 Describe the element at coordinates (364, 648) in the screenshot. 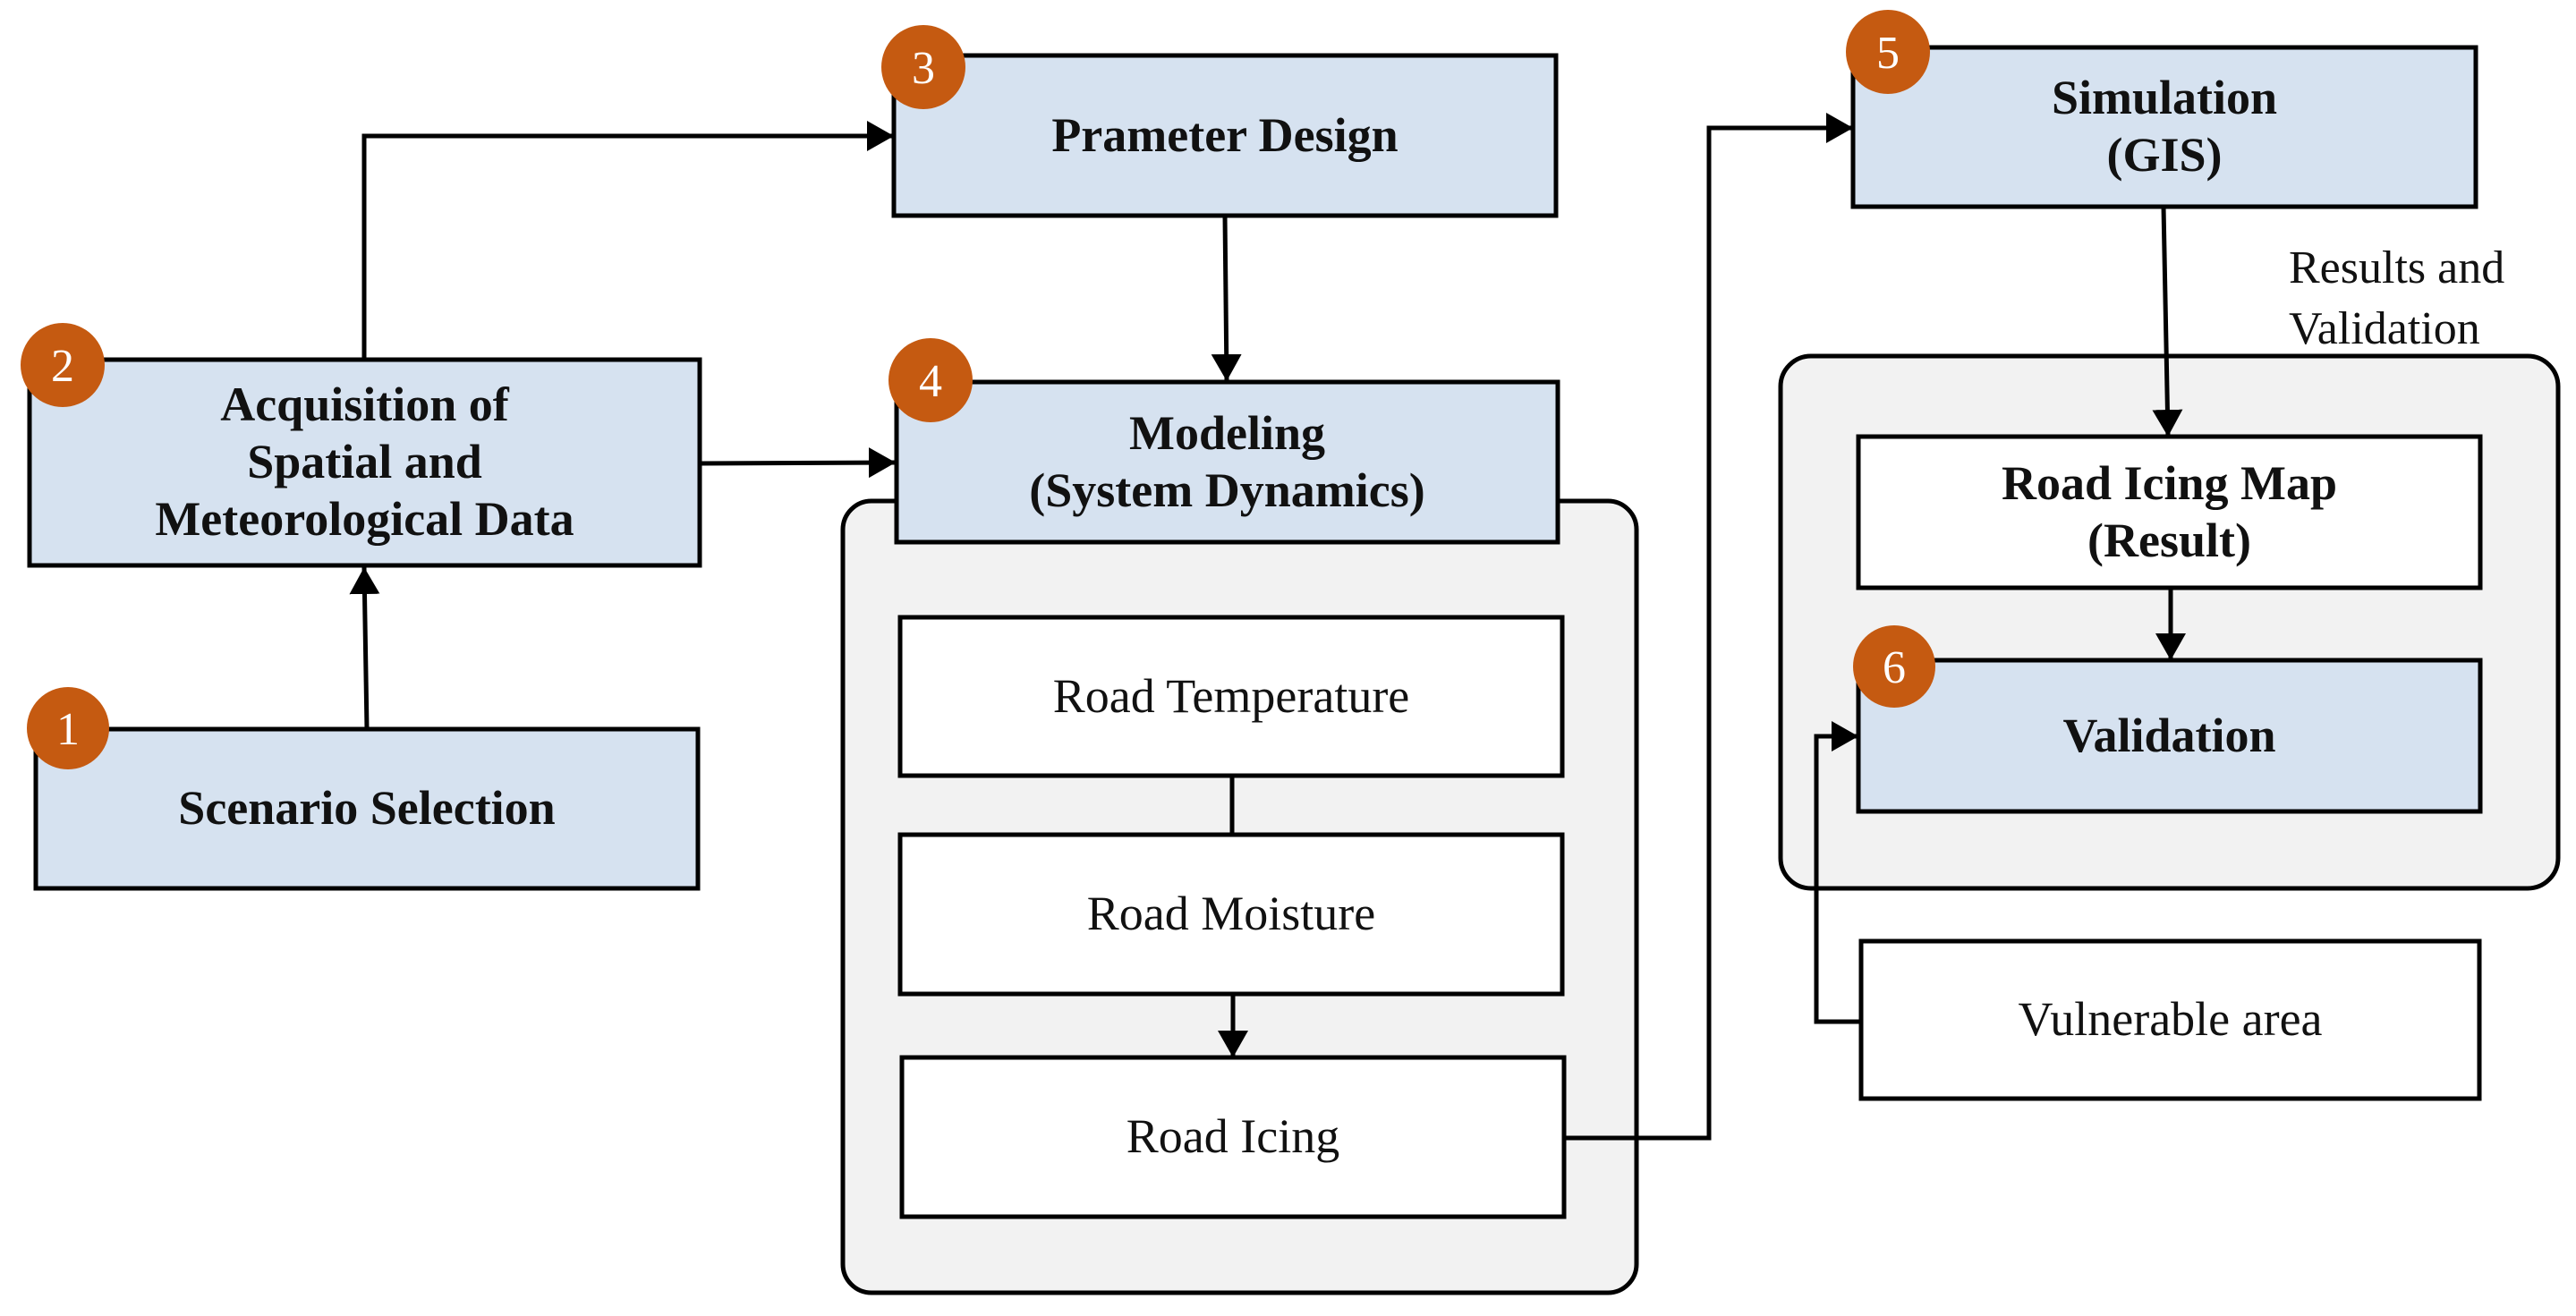

I see `connector-scenario-to-acquisition` at that location.